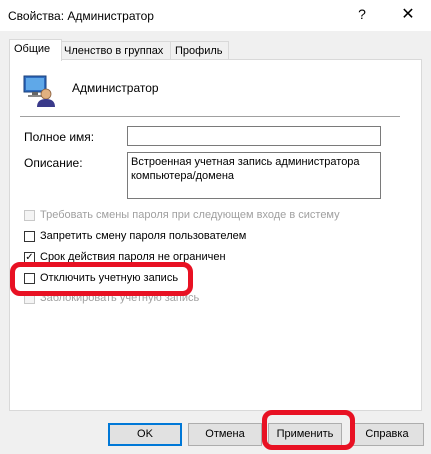 The height and width of the screenshot is (454, 431). I want to click on ok-button: OK, so click(145, 434).